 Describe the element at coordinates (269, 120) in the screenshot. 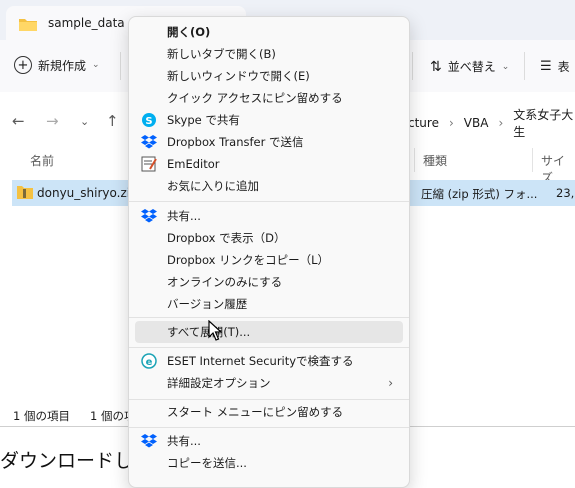

I see `menu-item-skype-share: S Skype で共有` at that location.